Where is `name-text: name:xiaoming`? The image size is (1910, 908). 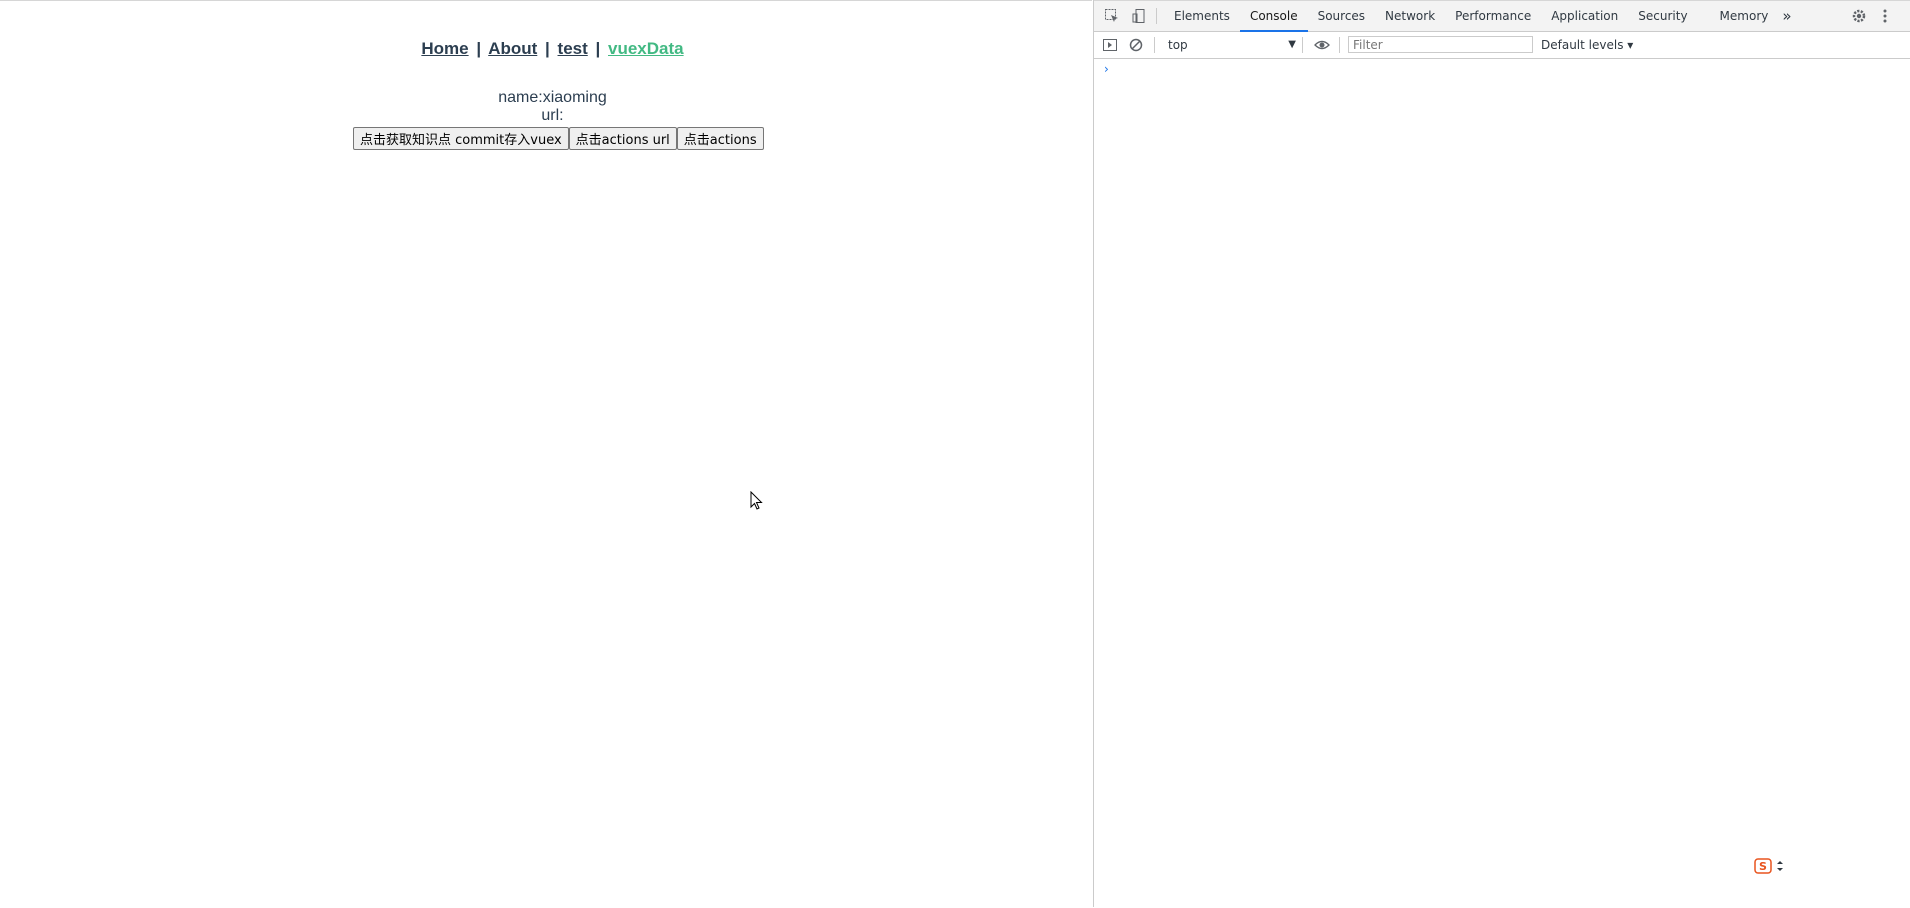 name-text: name:xiaoming is located at coordinates (552, 97).